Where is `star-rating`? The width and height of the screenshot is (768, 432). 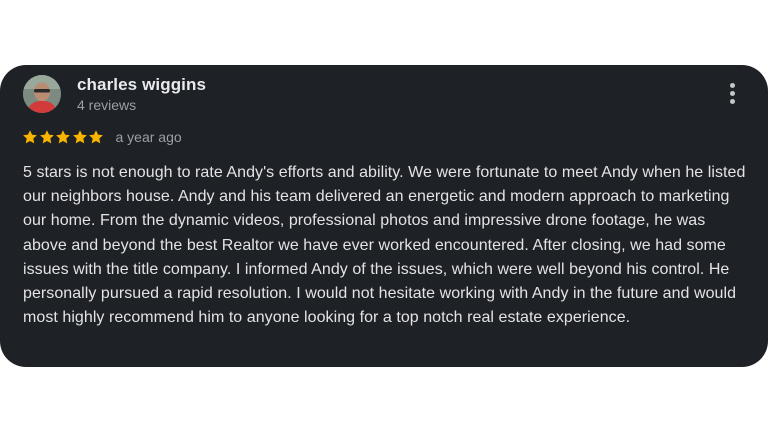
star-rating is located at coordinates (63, 137).